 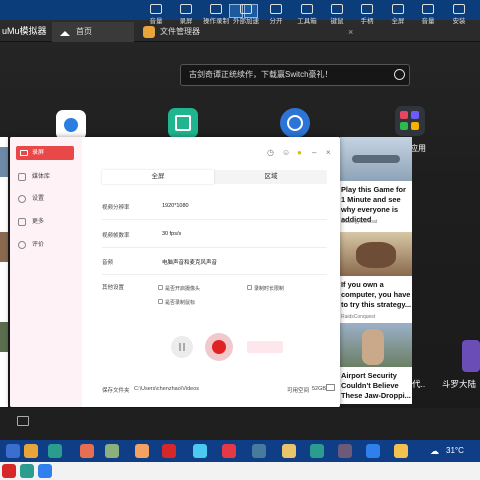 I want to click on other-settings-label: 其他设置, so click(x=113, y=288).